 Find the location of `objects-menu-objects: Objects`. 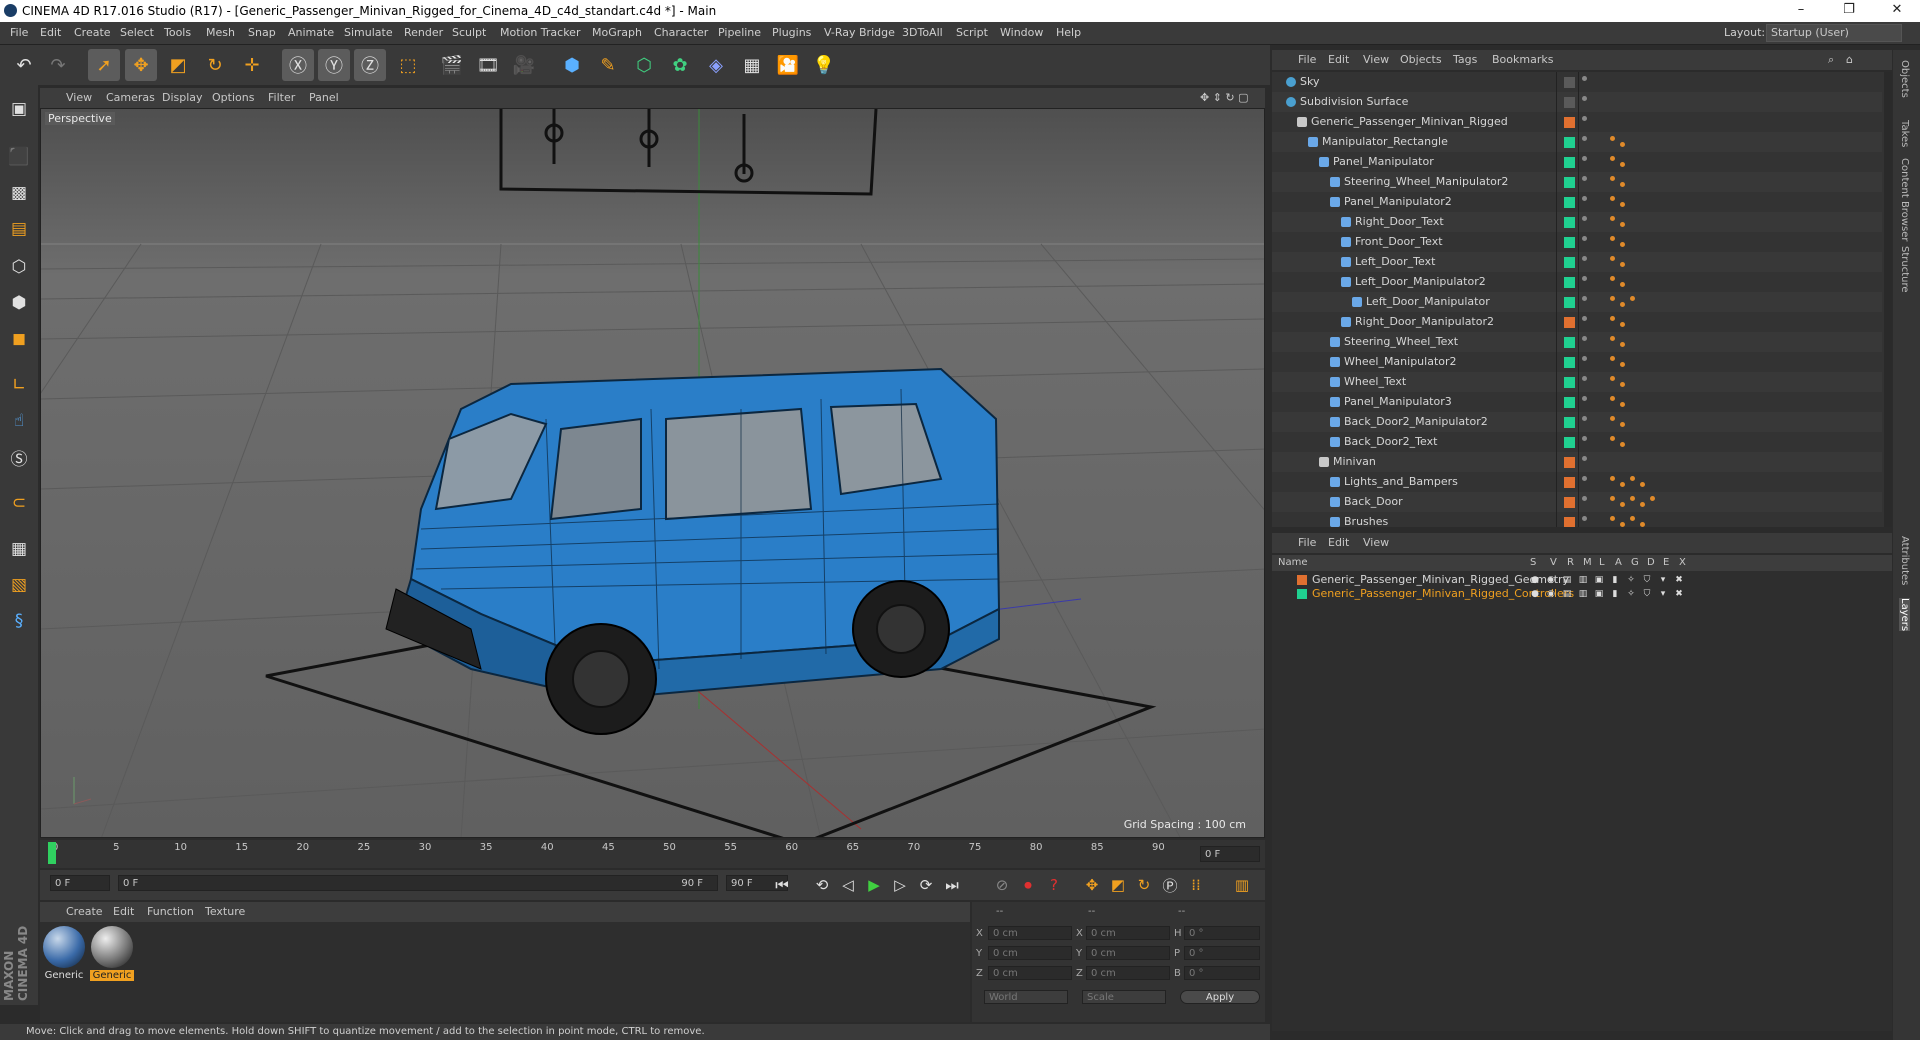

objects-menu-objects: Objects is located at coordinates (1421, 59).